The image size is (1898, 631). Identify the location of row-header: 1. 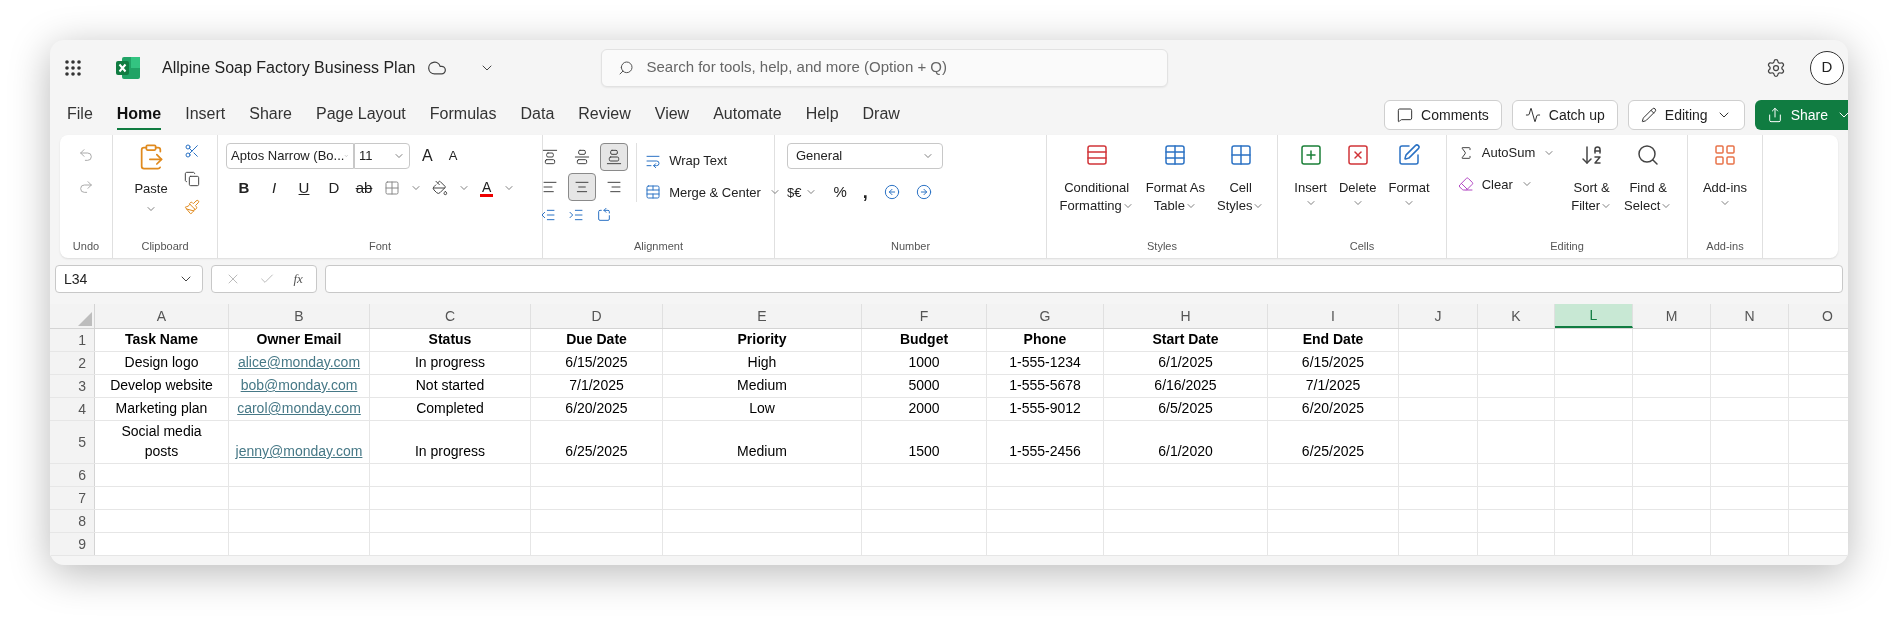
(72, 340).